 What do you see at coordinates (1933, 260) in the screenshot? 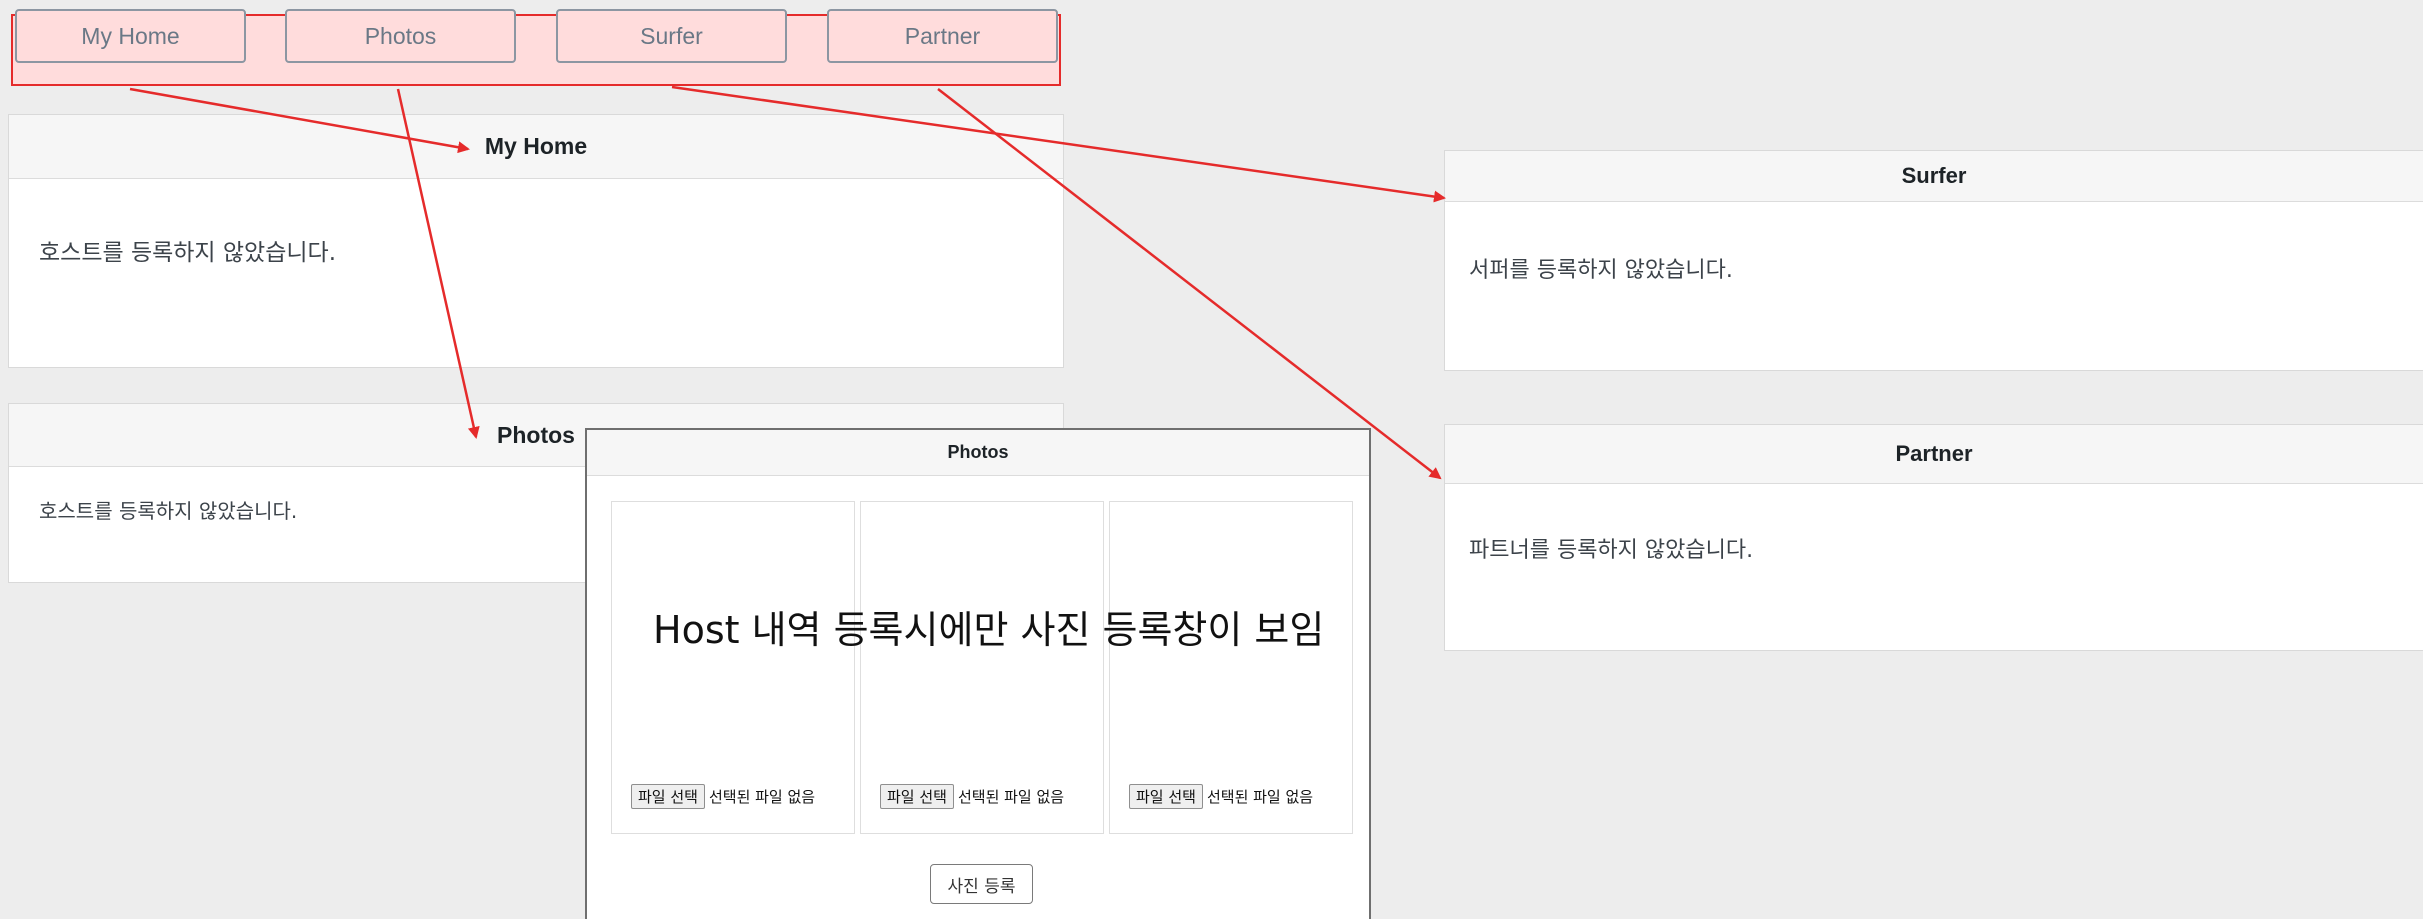
I see `surfer-panel: Surfer 서퍼를 등록하지 않았습니다.` at bounding box center [1933, 260].